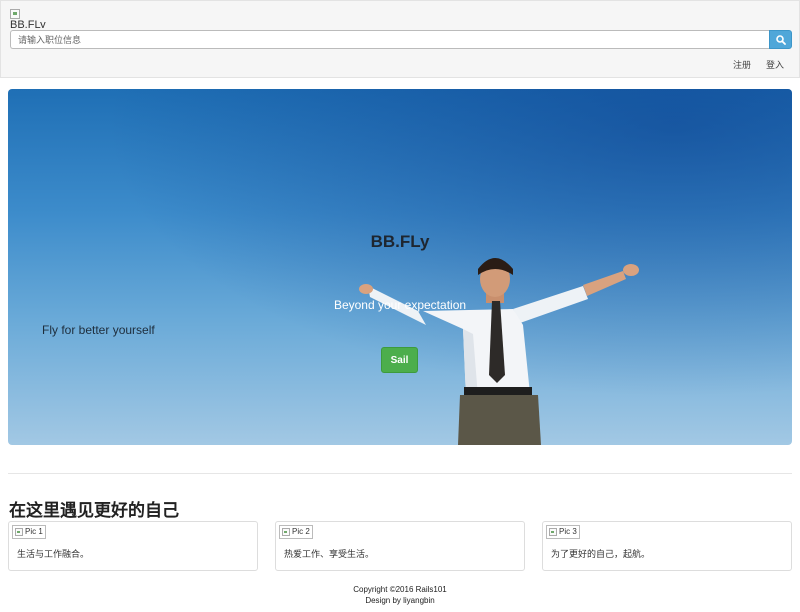  Describe the element at coordinates (329, 554) in the screenshot. I see `card-caption: 热爱工作、享受生活。` at that location.